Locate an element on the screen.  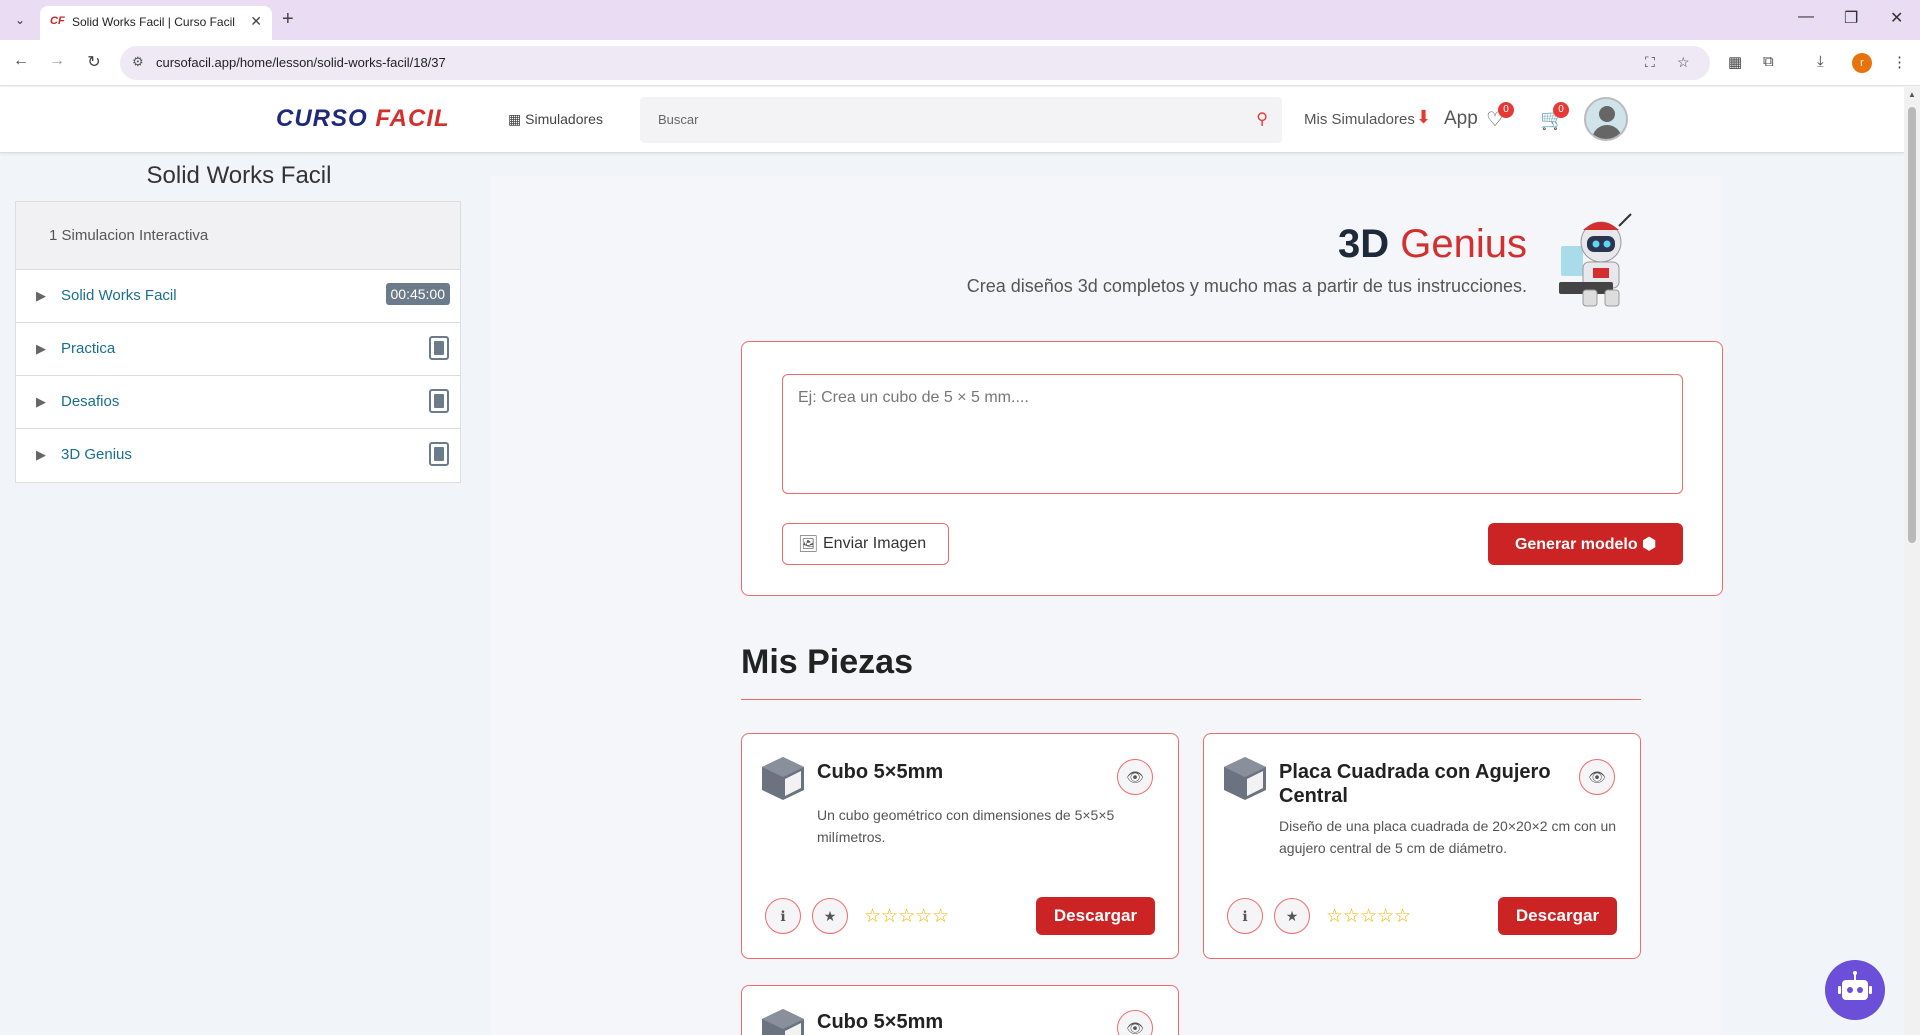
browser-tab-active: CF Solid Works Facil | Curso Facil ✕ is located at coordinates (156, 23).